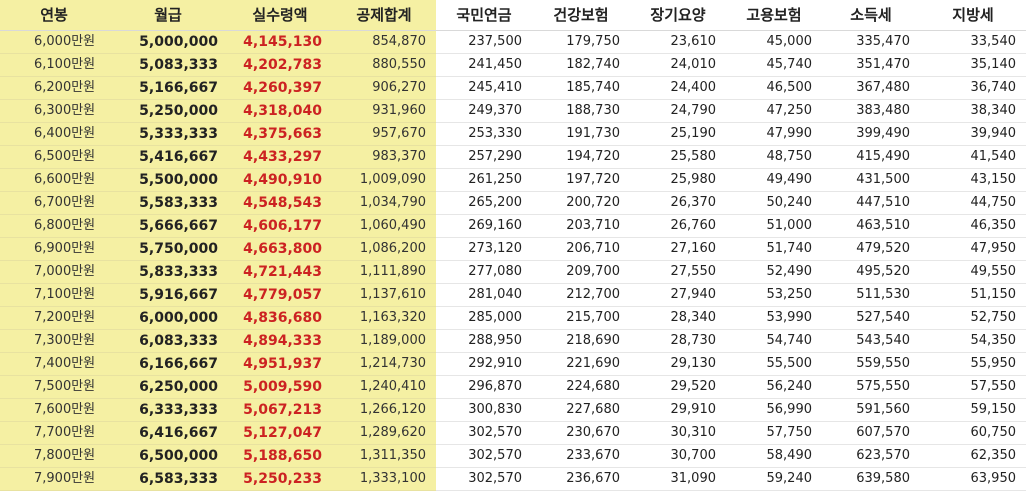  Describe the element at coordinates (871, 226) in the screenshot. I see `income-tax-cell: 463,510` at that location.